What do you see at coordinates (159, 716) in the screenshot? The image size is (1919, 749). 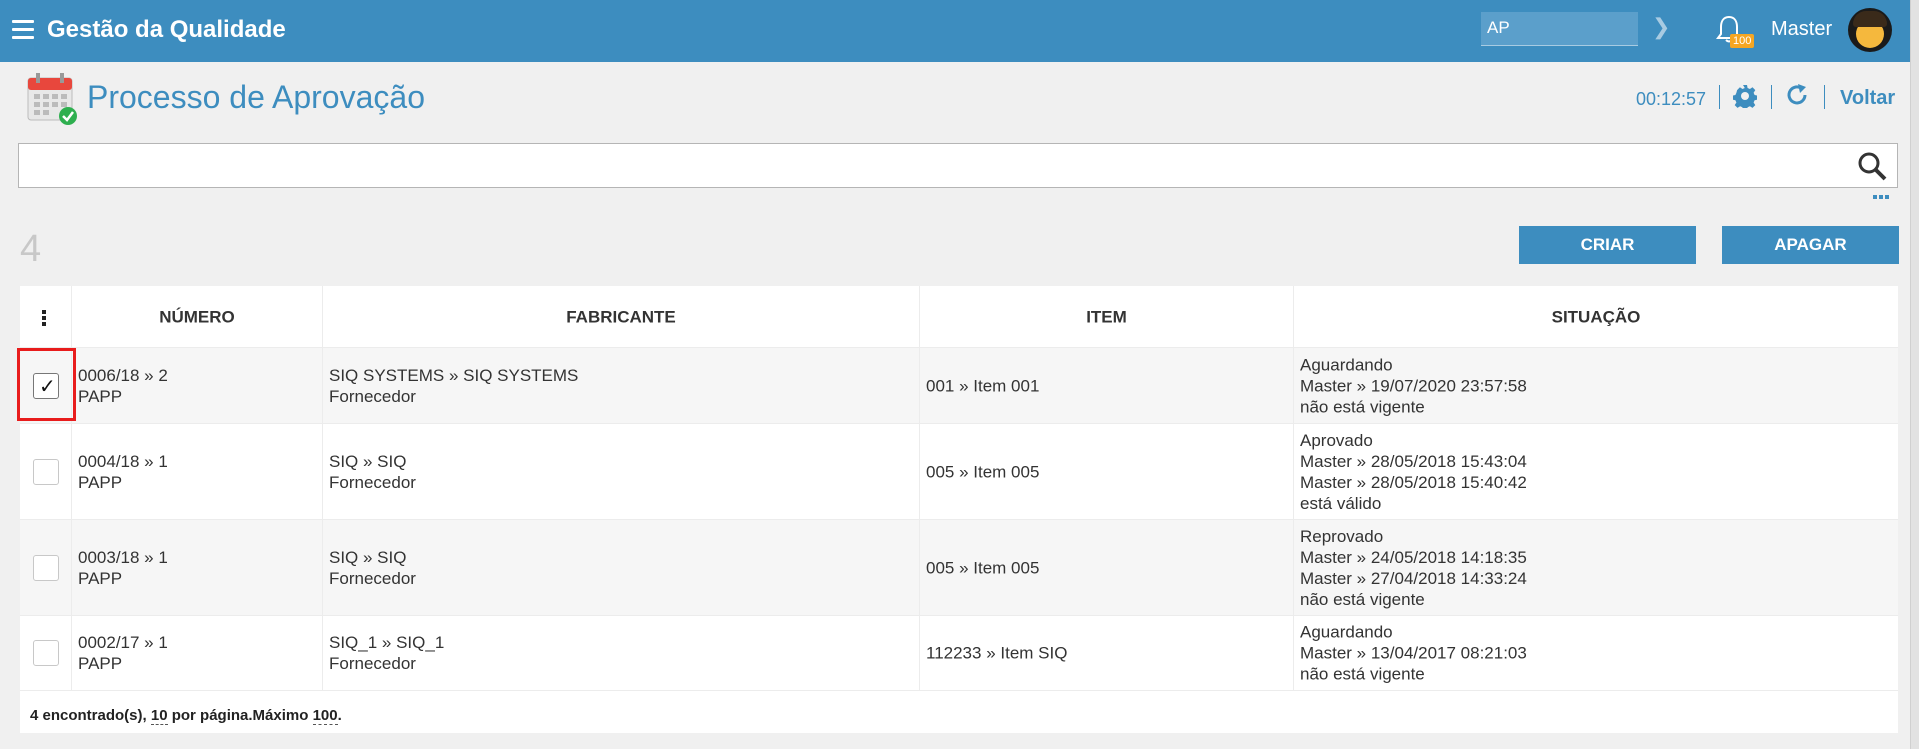 I see `per-page-selector: 10` at bounding box center [159, 716].